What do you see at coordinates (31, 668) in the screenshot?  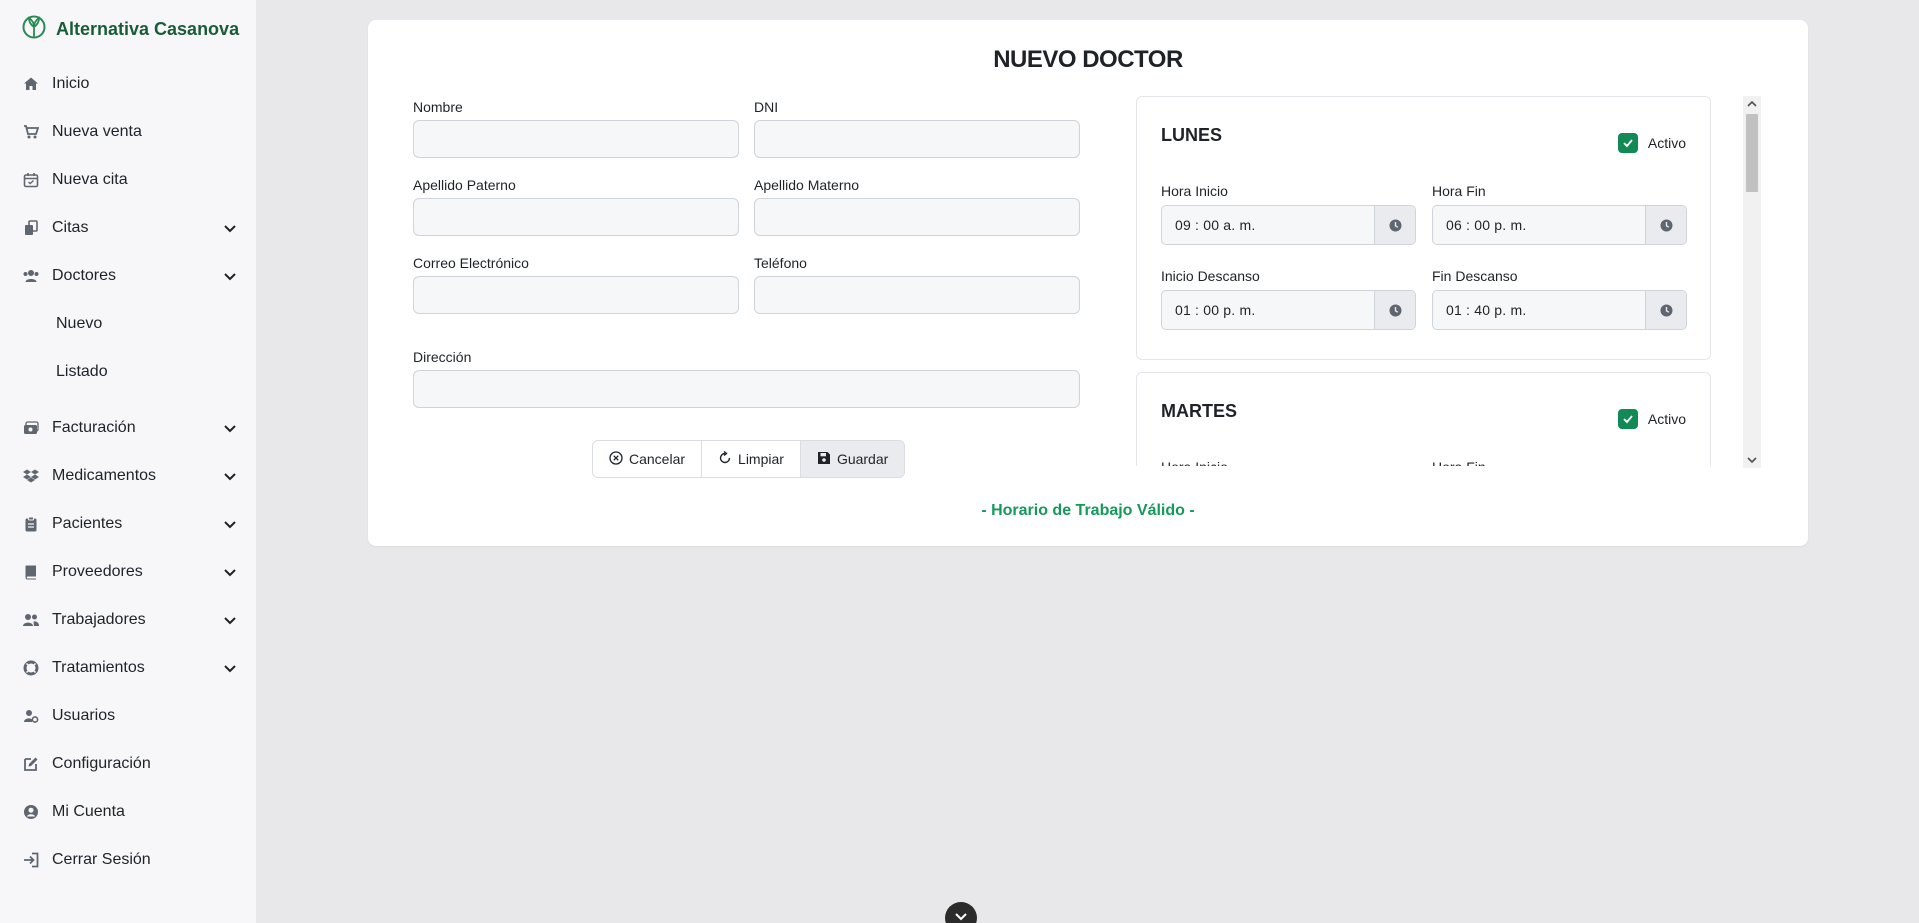 I see `lifebuoy-icon` at bounding box center [31, 668].